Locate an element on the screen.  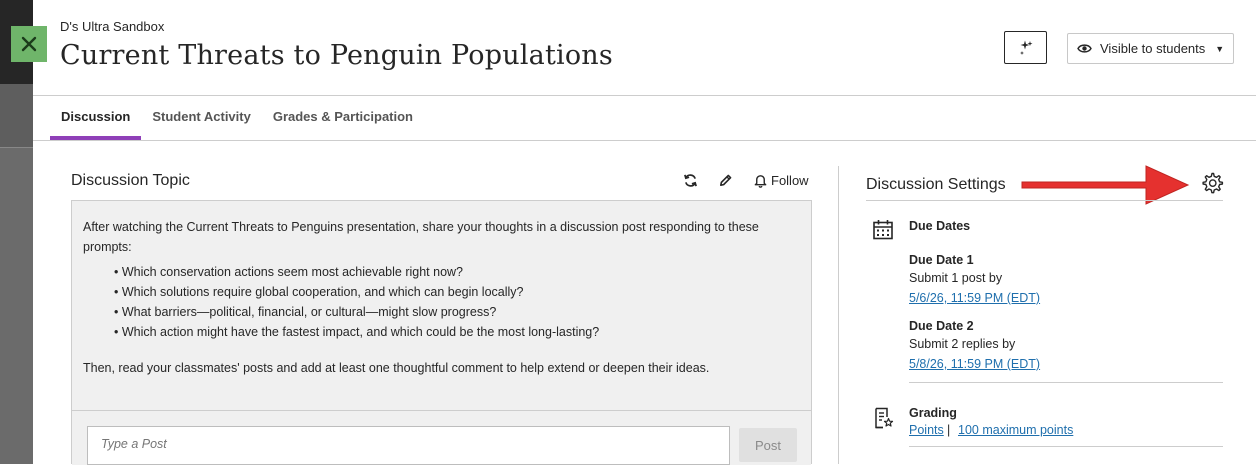
close-icon is located at coordinates (29, 44).